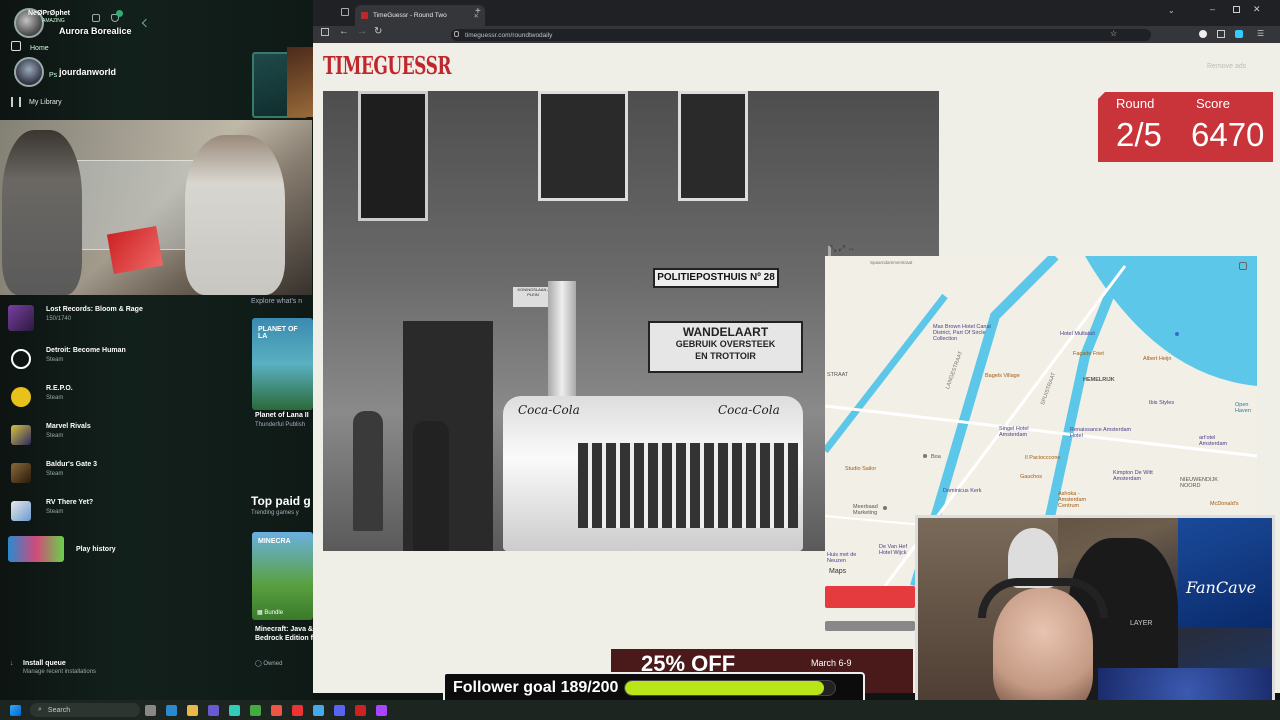 The height and width of the screenshot is (720, 1280). Describe the element at coordinates (59, 710) in the screenshot. I see `taskbar-search-label: Search` at that location.